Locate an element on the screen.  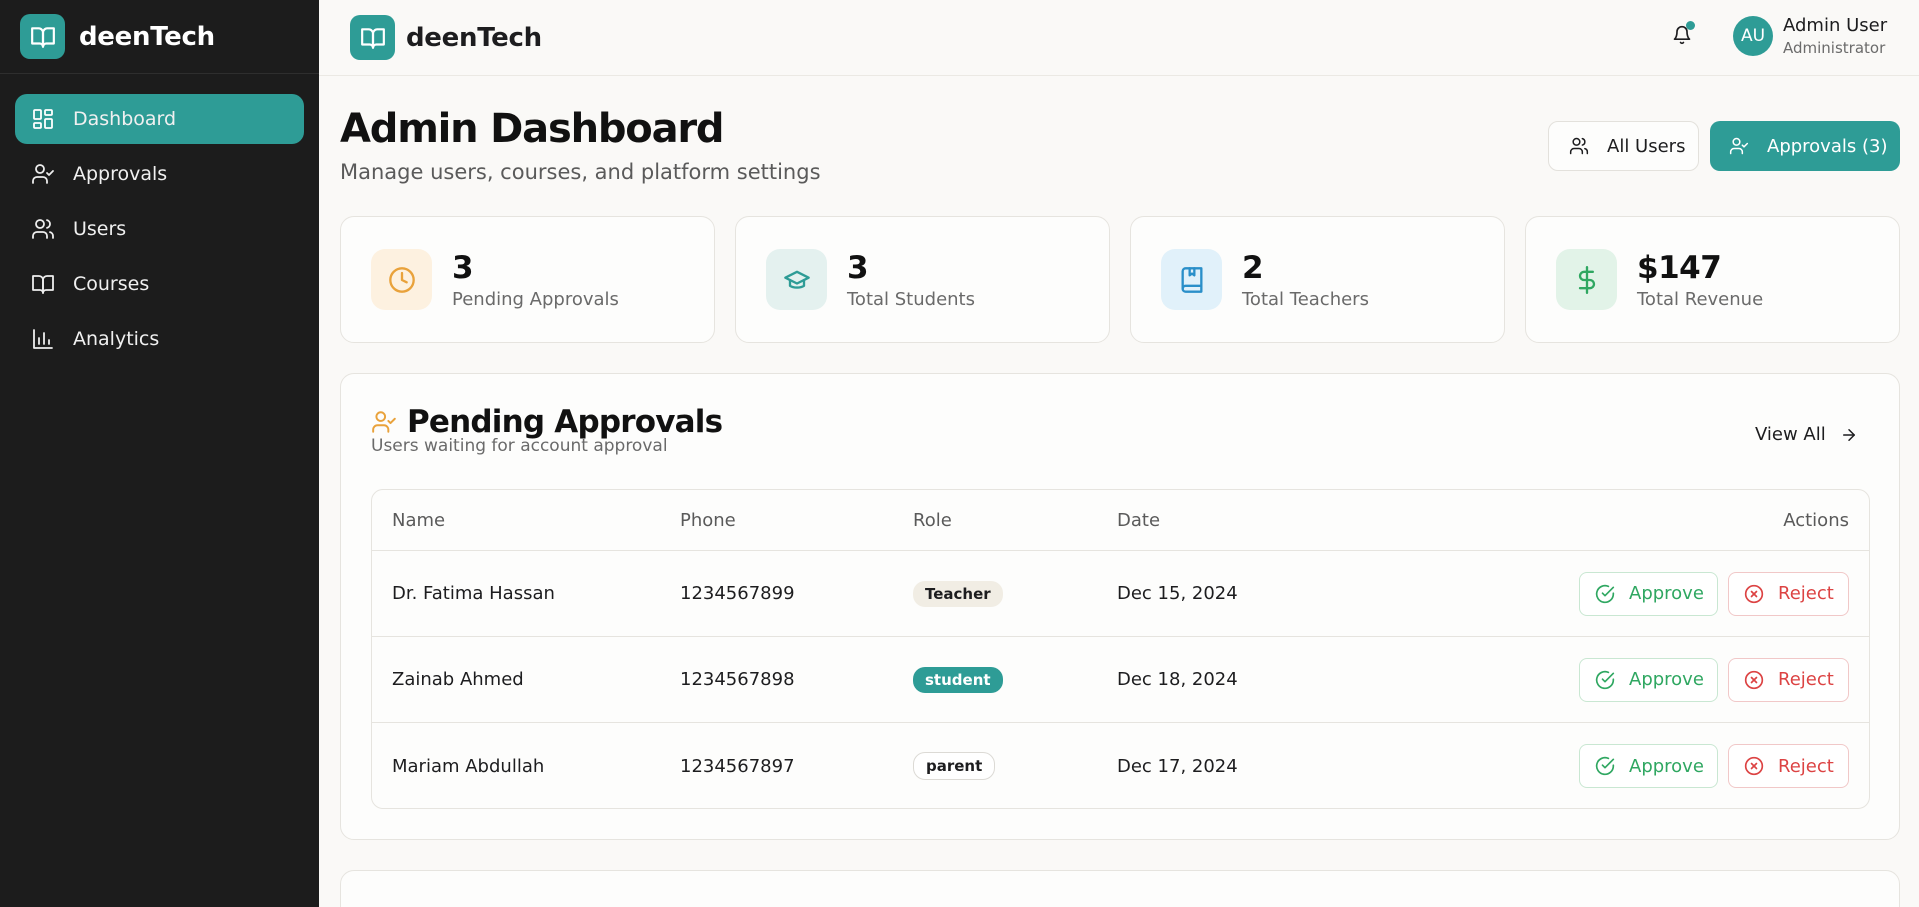
bar-chart-icon is located at coordinates (43, 339).